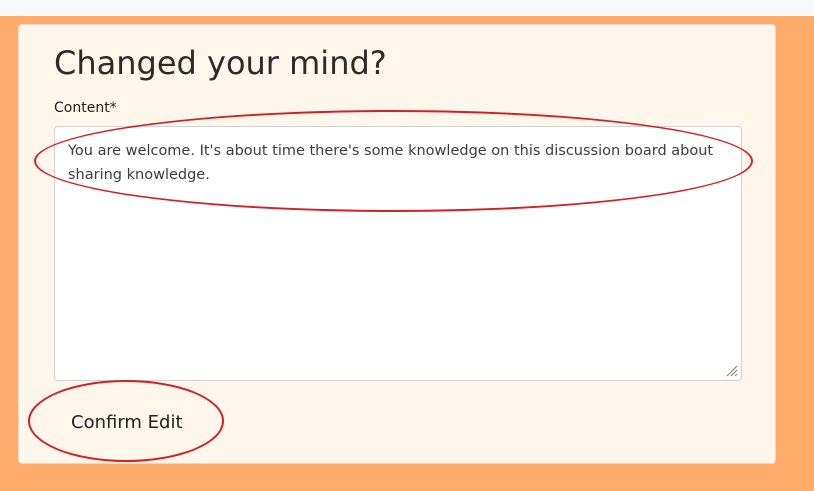 Image resolution: width=814 pixels, height=491 pixels. Describe the element at coordinates (220, 63) in the screenshot. I see `page-title: Changed your mind?` at that location.